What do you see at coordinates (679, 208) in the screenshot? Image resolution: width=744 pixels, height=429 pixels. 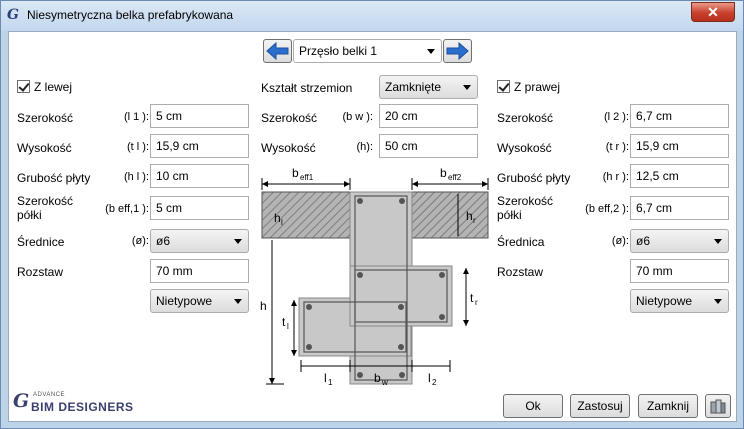 I see `right-flange-input` at bounding box center [679, 208].